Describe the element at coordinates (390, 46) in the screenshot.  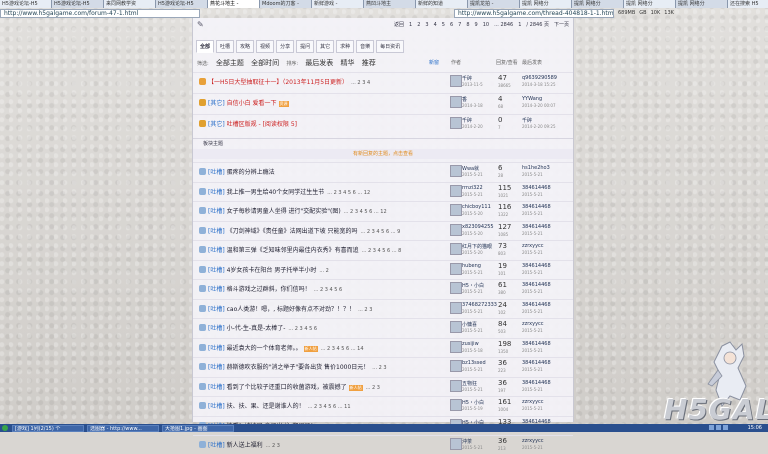
I see `category-tab: 每日资讯` at that location.